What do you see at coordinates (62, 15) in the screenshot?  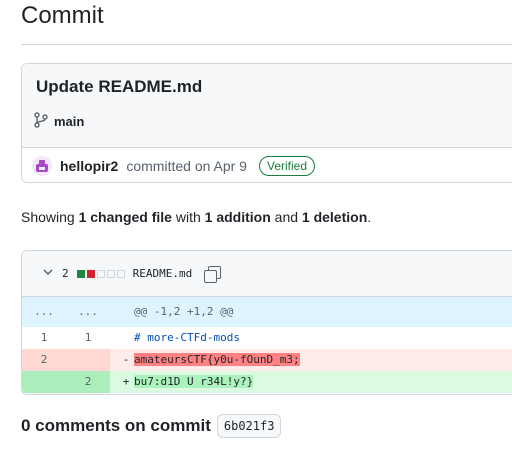 I see `page-title: Commit` at bounding box center [62, 15].